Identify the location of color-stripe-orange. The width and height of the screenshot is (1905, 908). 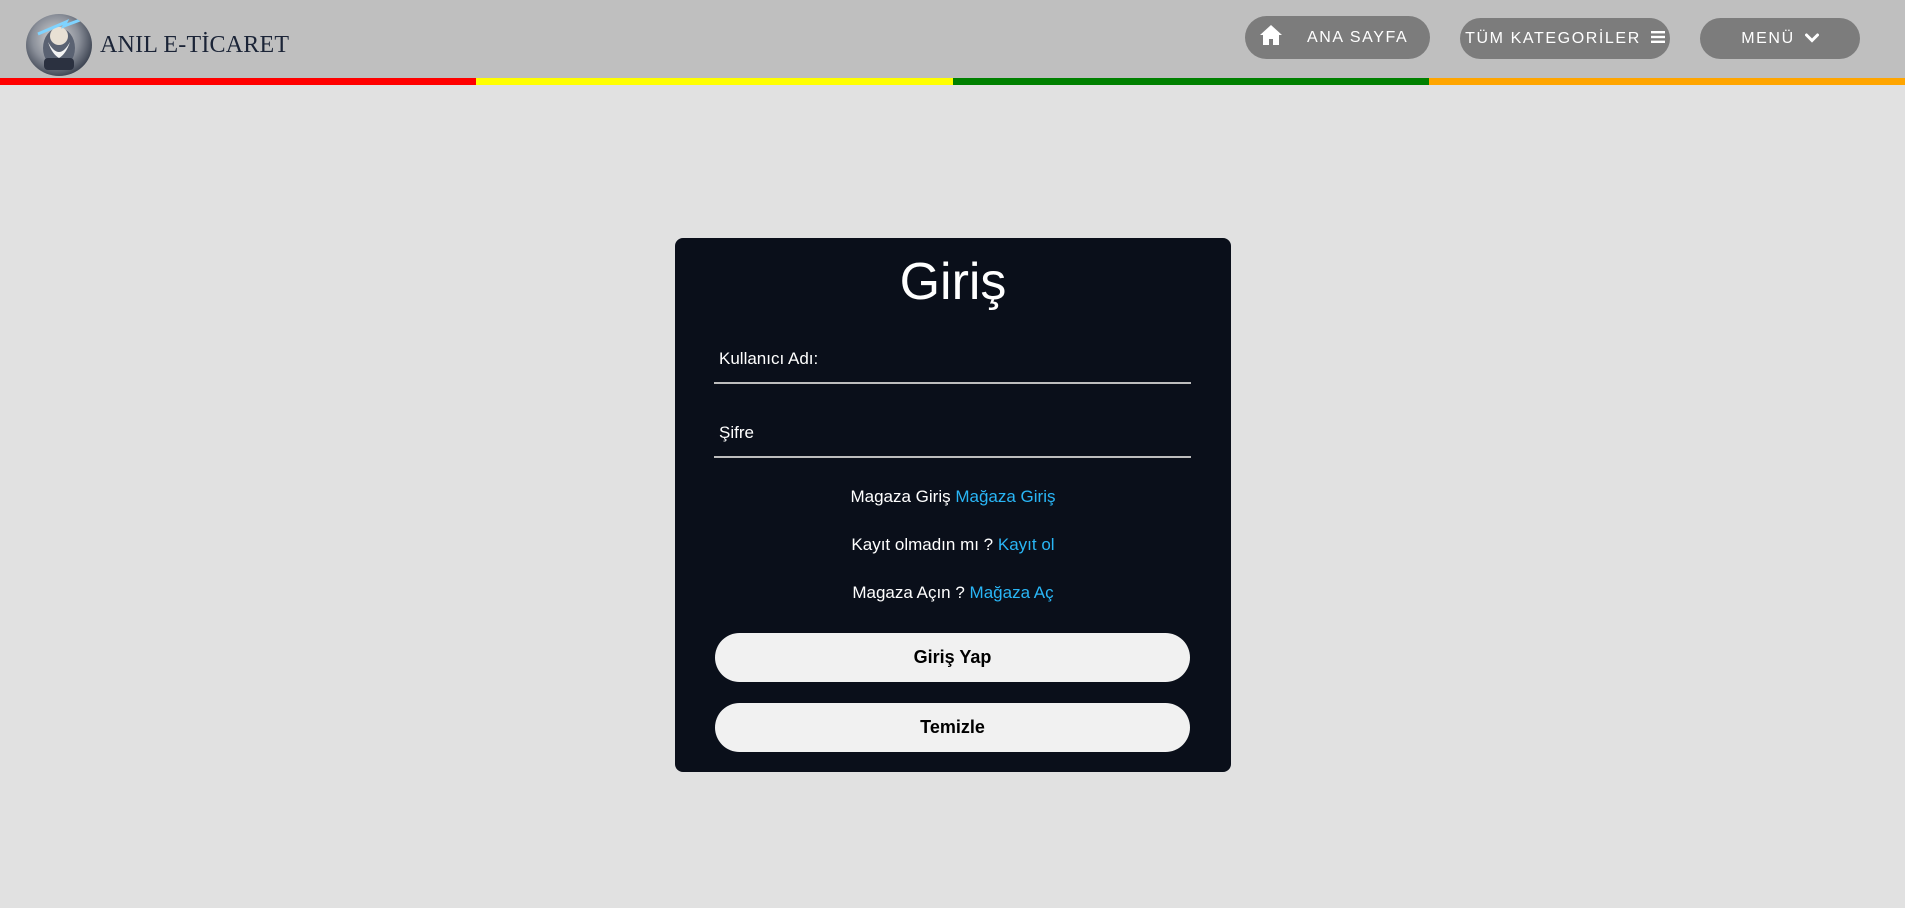
(1667, 81).